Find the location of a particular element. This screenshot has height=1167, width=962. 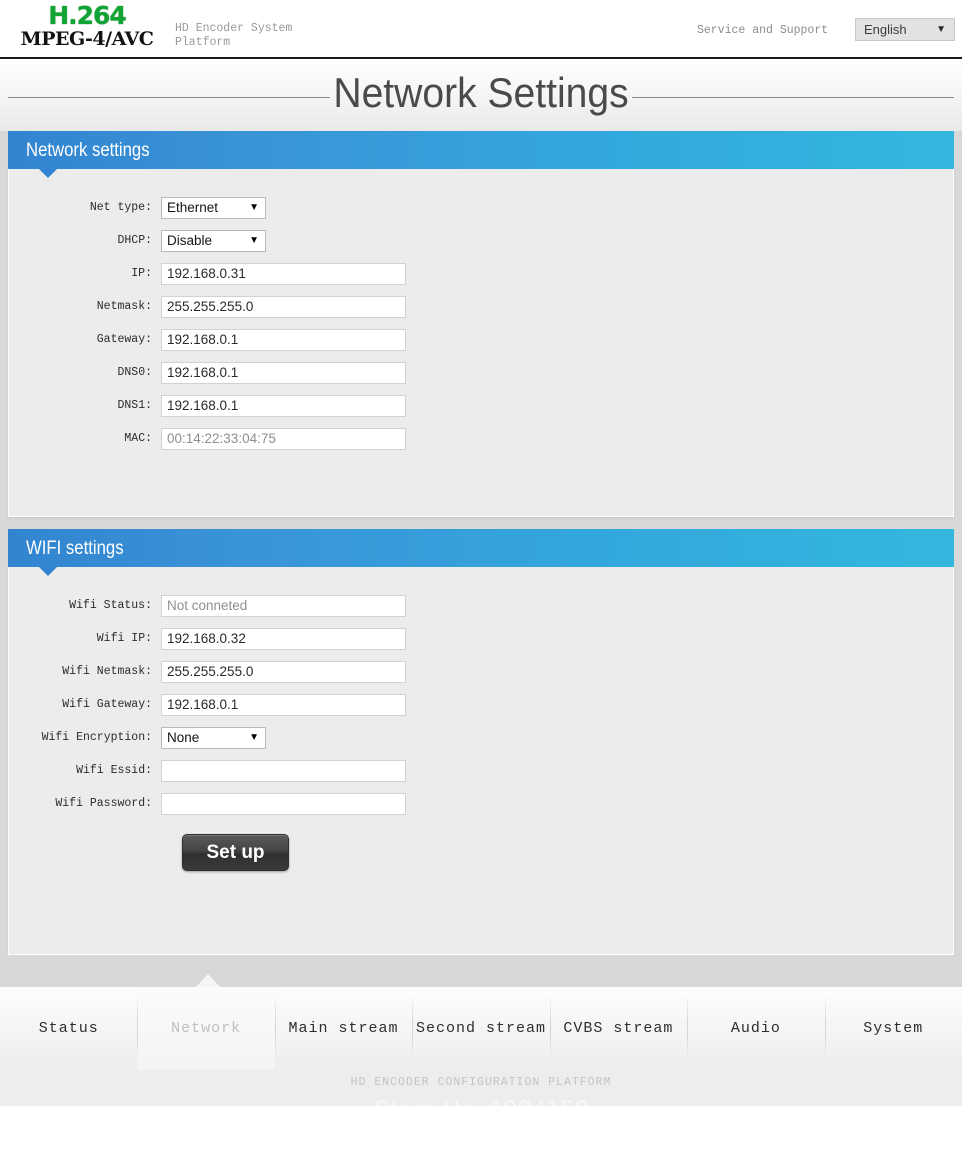

panel-spacer is located at coordinates (481, 523).